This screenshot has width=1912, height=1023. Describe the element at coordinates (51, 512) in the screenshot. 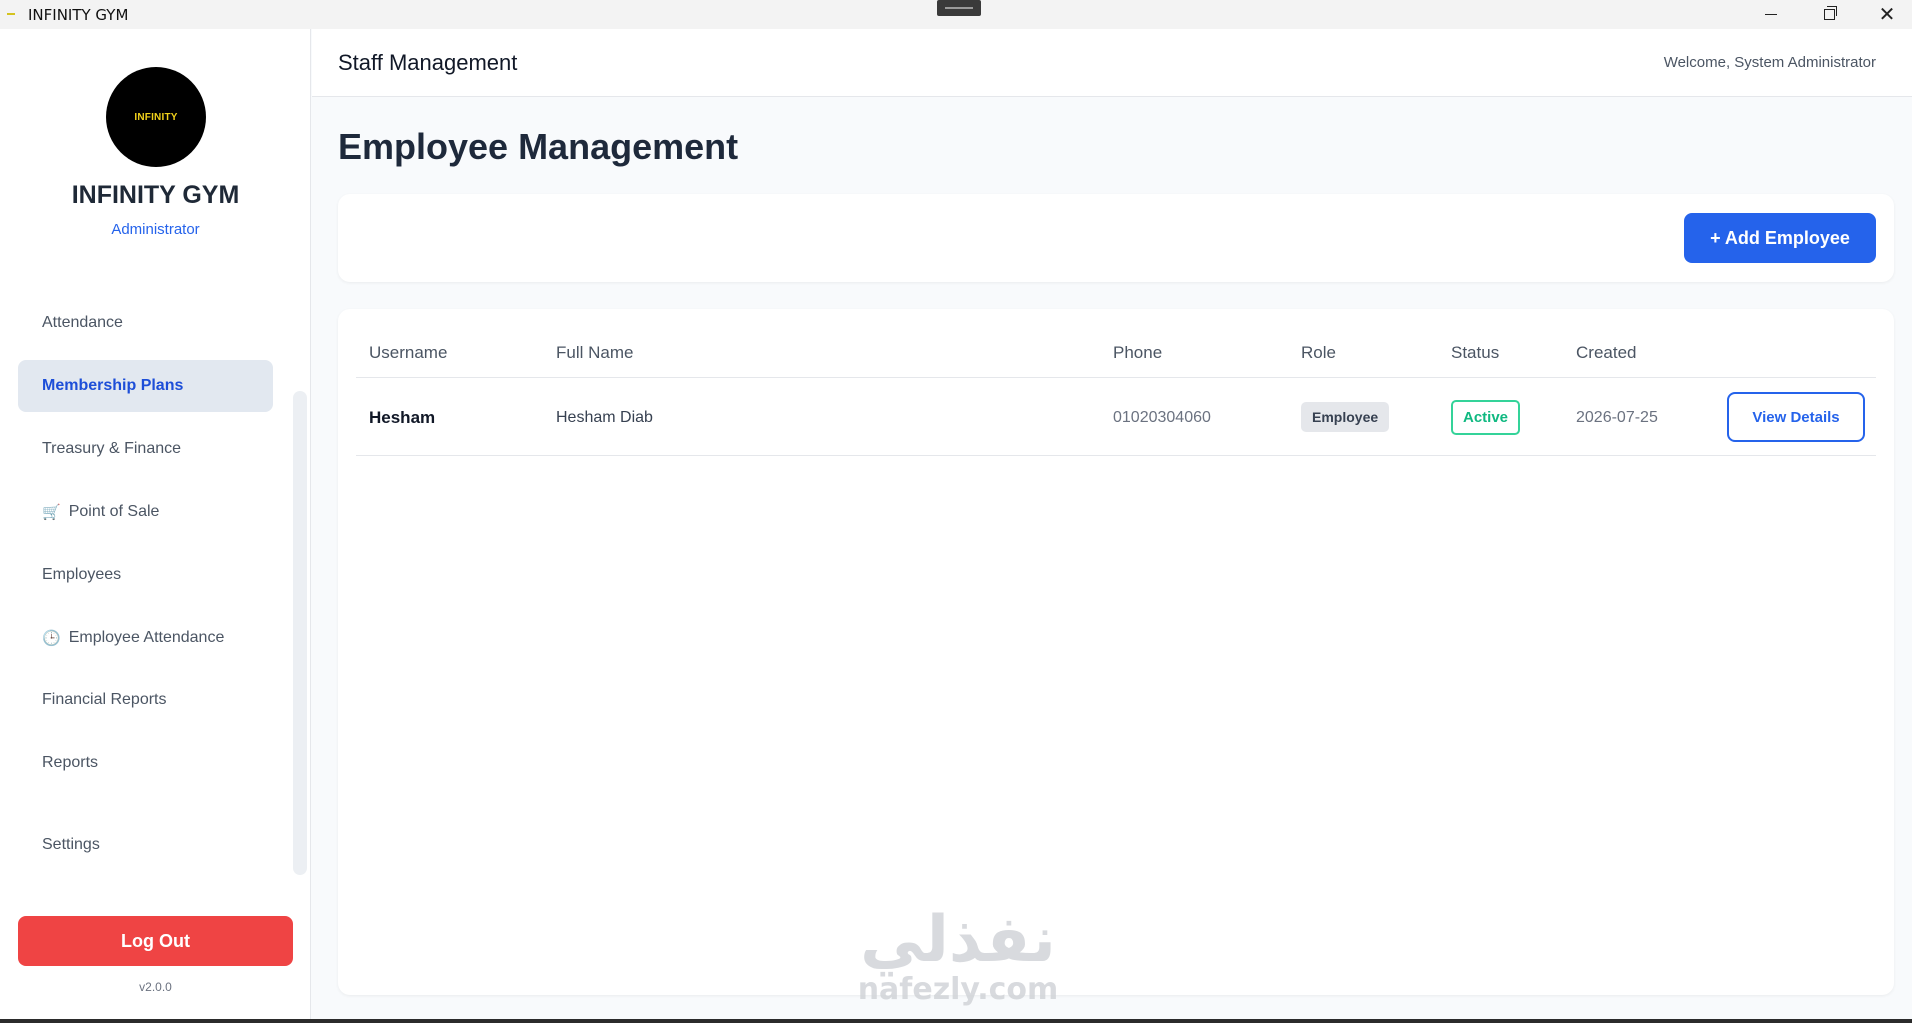

I see `cart-icon: 🛒` at that location.